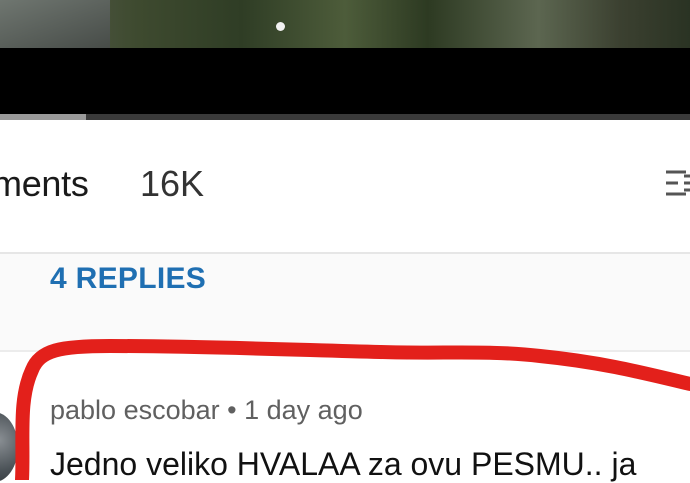 The image size is (690, 483). Describe the element at coordinates (343, 464) in the screenshot. I see `comment-text: Jedno veliko HVALAA za ovu PESMU.. ja` at that location.